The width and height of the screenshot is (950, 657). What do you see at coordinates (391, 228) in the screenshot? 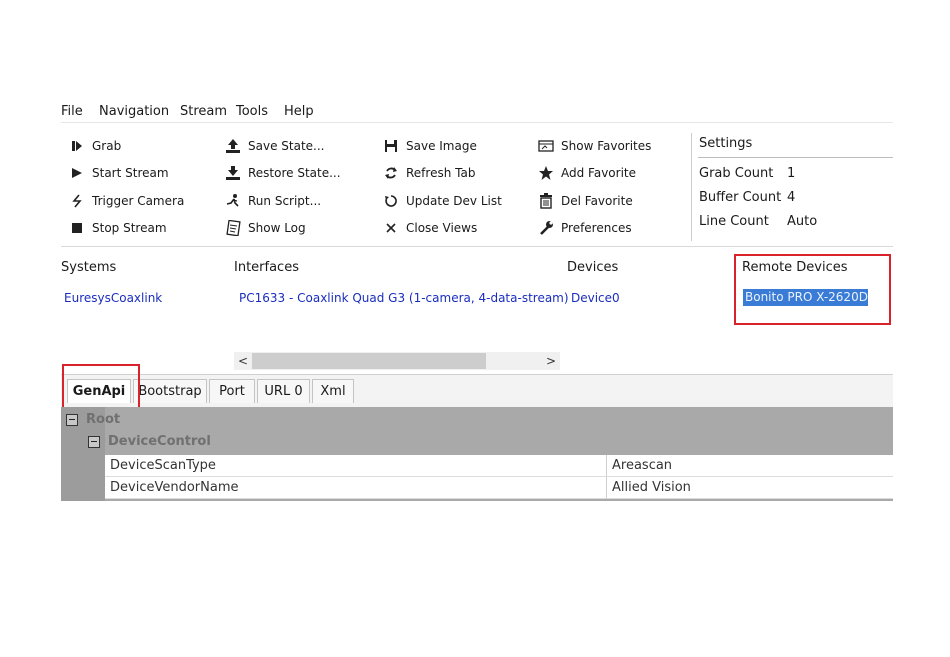
I see `close-icon` at bounding box center [391, 228].